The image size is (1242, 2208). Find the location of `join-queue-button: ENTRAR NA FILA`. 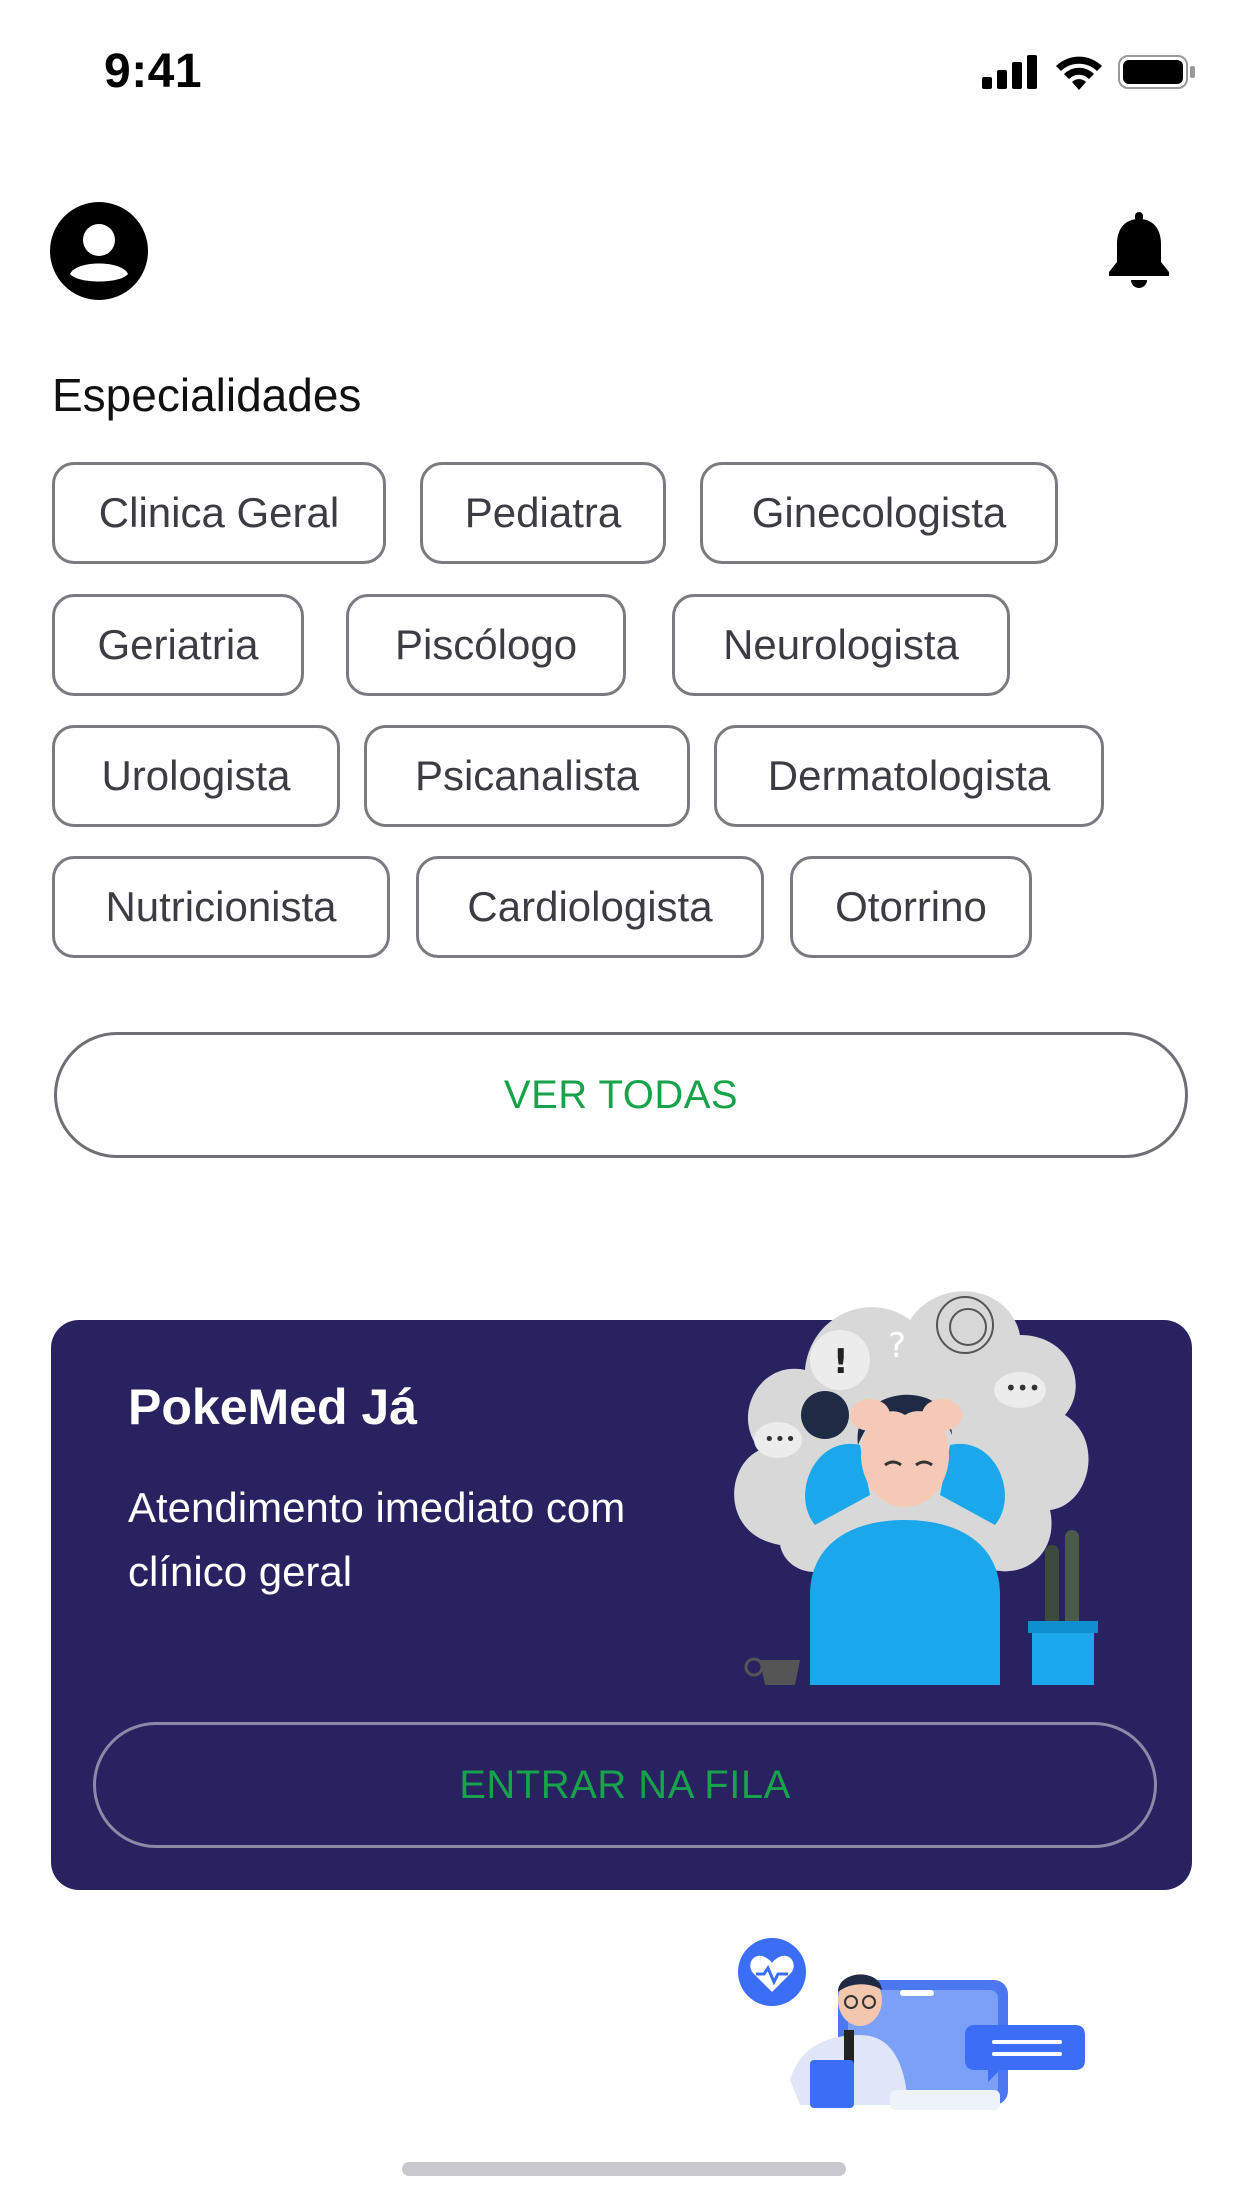

join-queue-button: ENTRAR NA FILA is located at coordinates (625, 1785).